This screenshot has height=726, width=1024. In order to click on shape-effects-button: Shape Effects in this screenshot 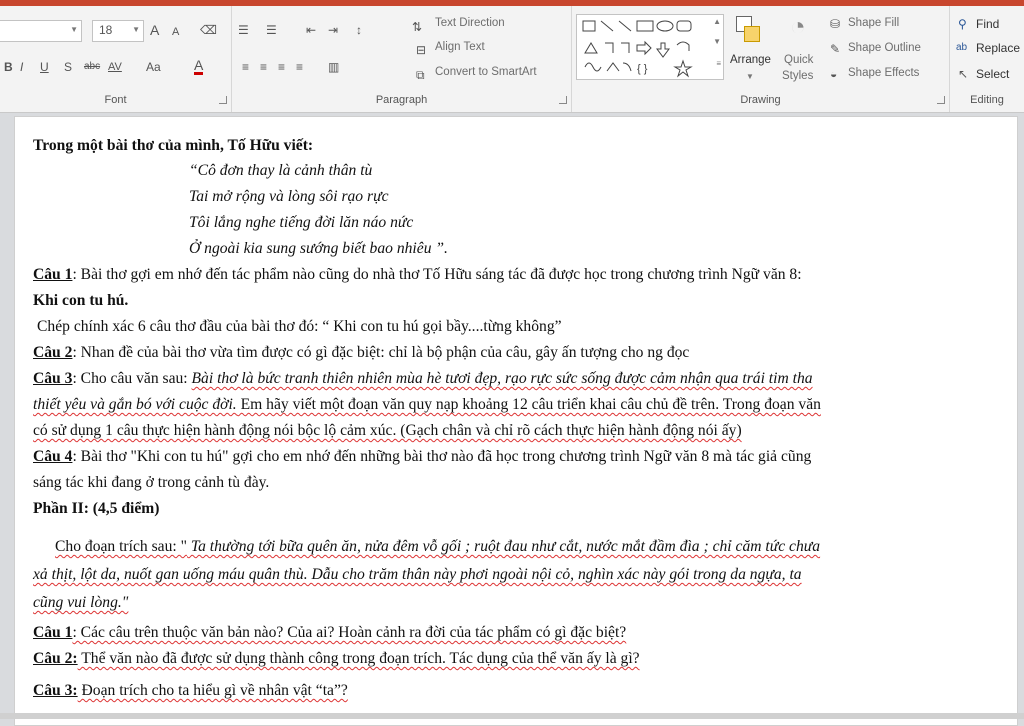, I will do `click(883, 73)`.